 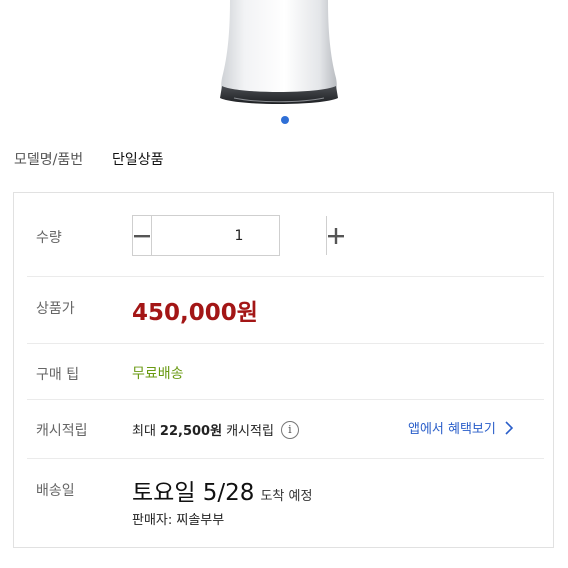 What do you see at coordinates (250, 431) in the screenshot?
I see `cash-suffix: 캐시적립` at bounding box center [250, 431].